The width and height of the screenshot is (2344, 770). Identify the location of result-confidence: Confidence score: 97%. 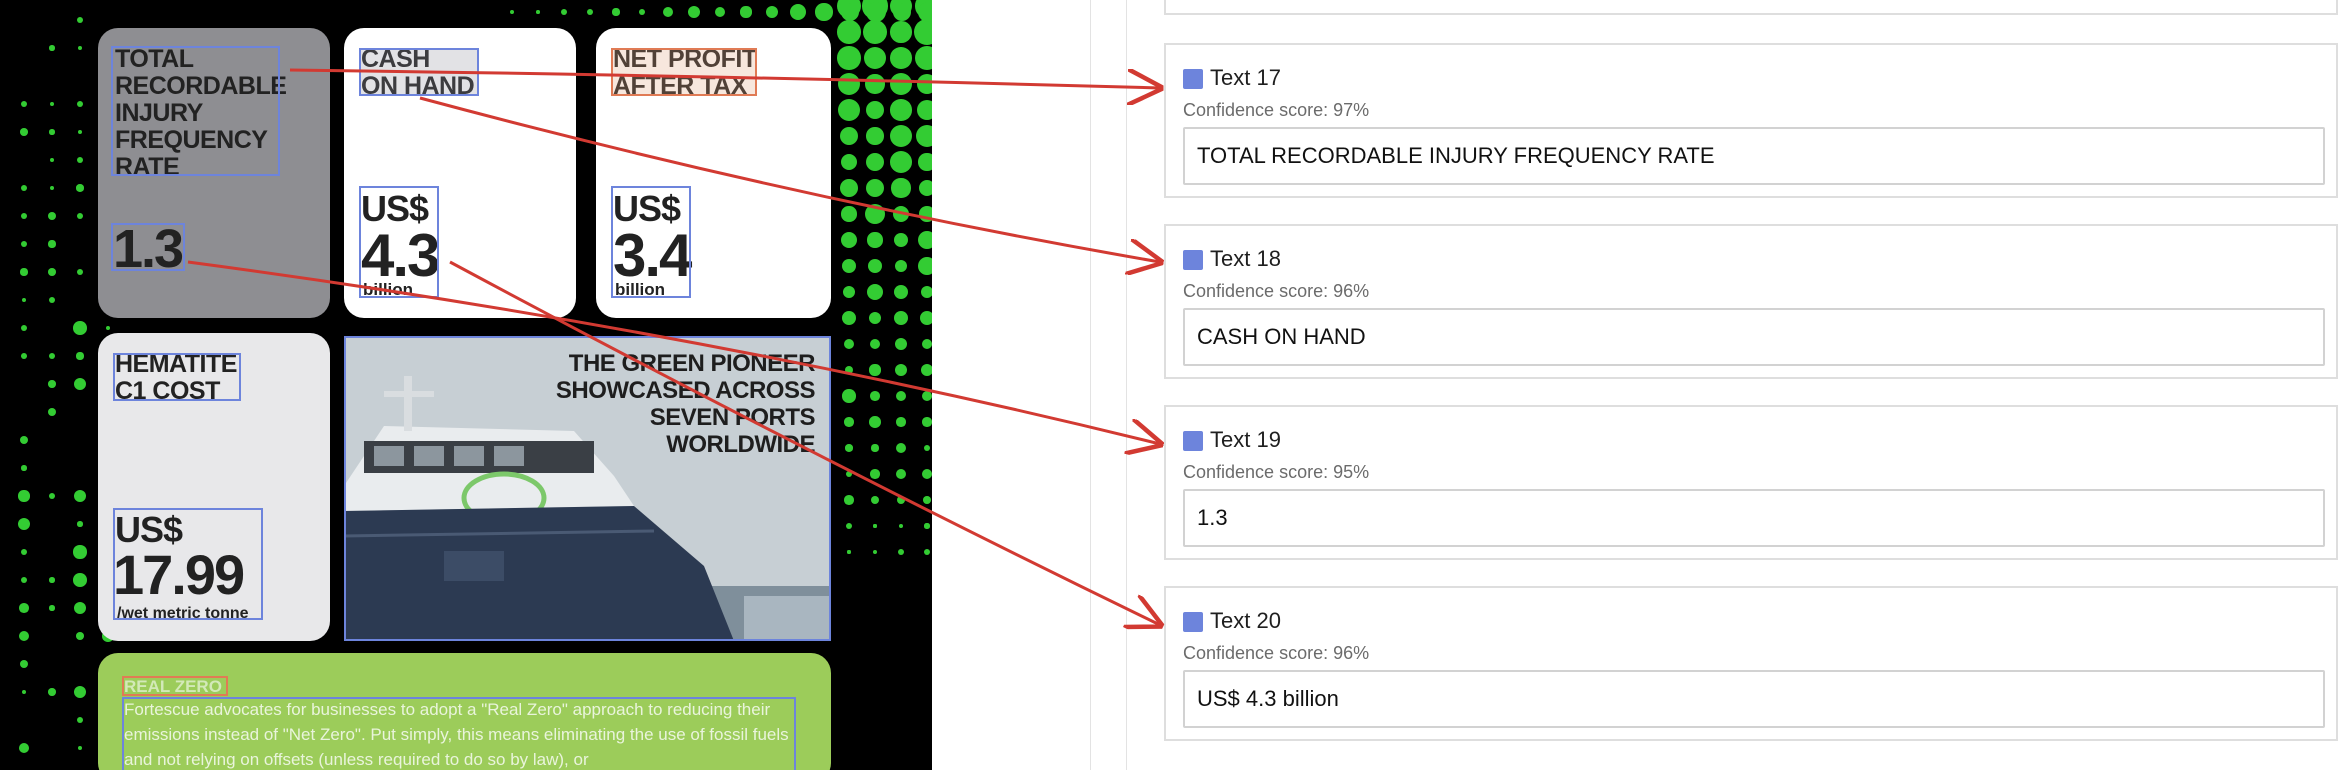
(1276, 110).